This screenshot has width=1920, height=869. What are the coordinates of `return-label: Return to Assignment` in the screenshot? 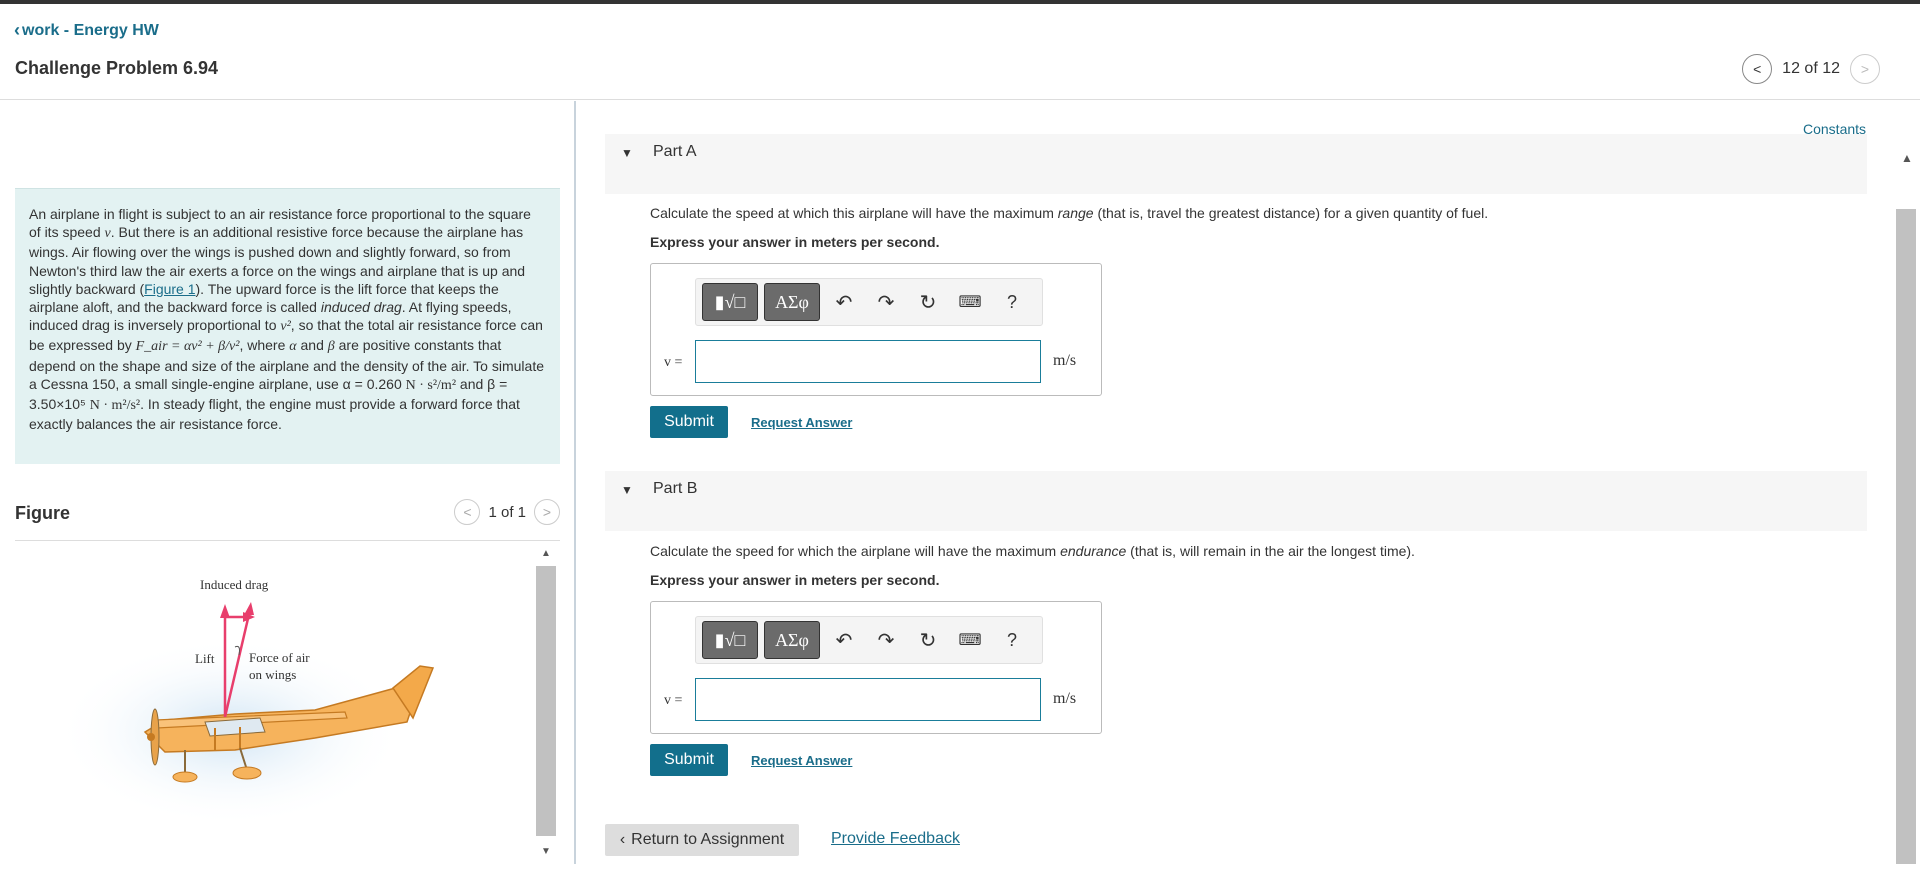 It's located at (708, 839).